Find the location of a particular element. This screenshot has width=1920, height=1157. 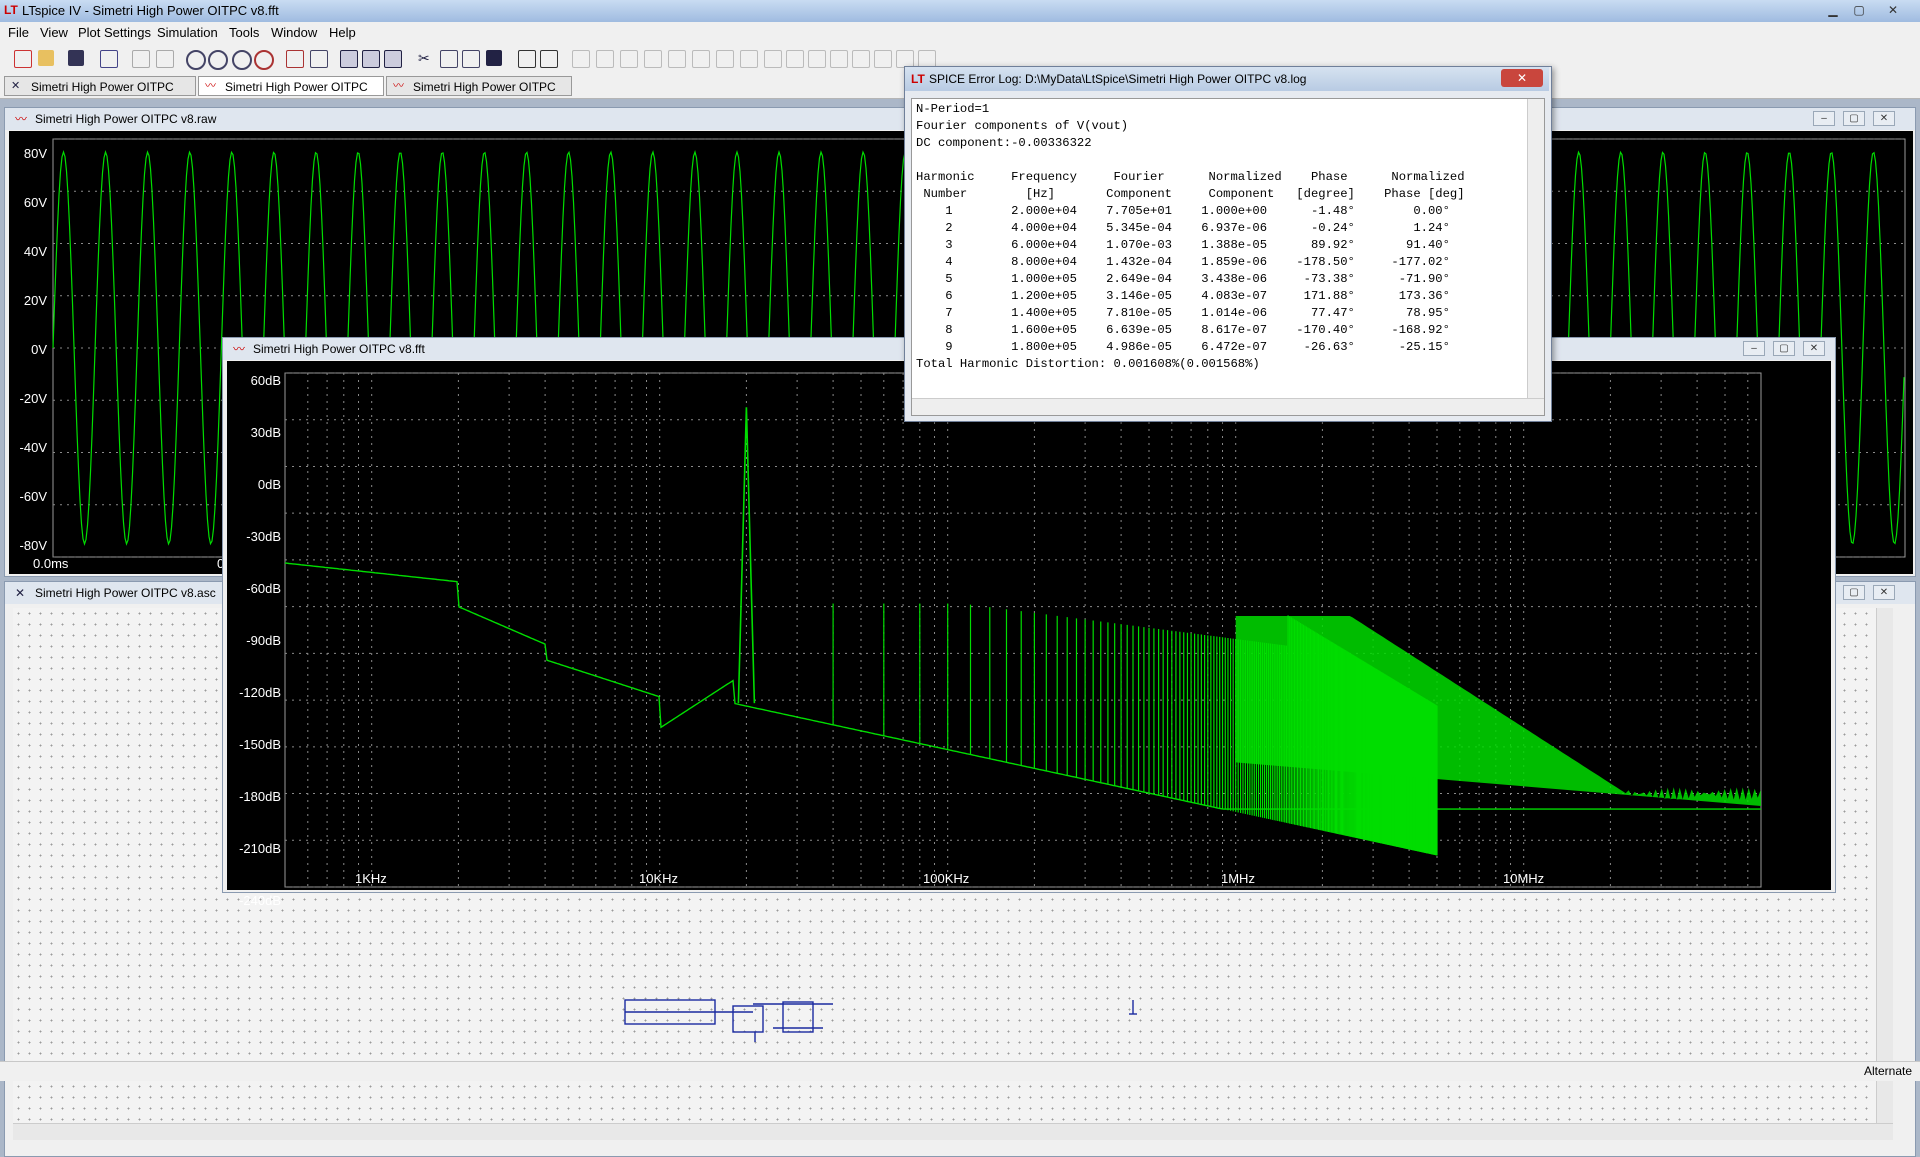

autorange-icon is located at coordinates (295, 59).